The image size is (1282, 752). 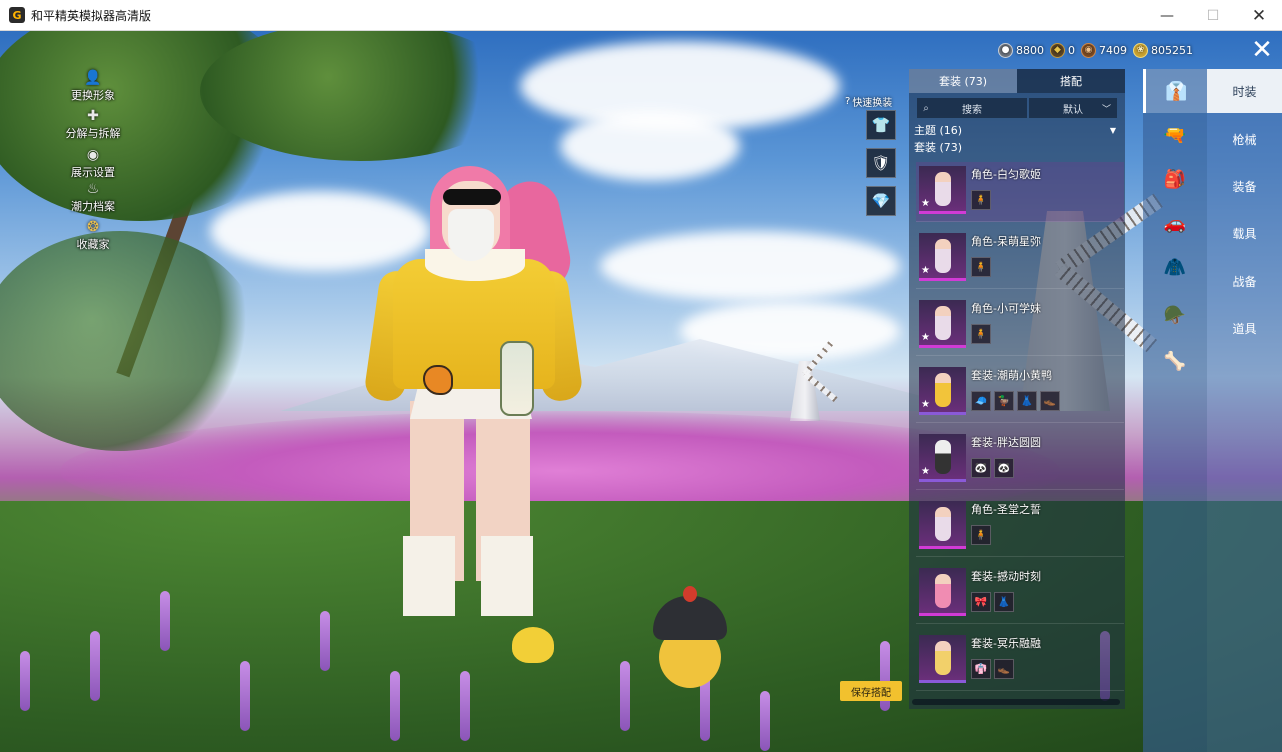 What do you see at coordinates (1106, 109) in the screenshot?
I see `chevron-down-icon: ﹀` at bounding box center [1106, 109].